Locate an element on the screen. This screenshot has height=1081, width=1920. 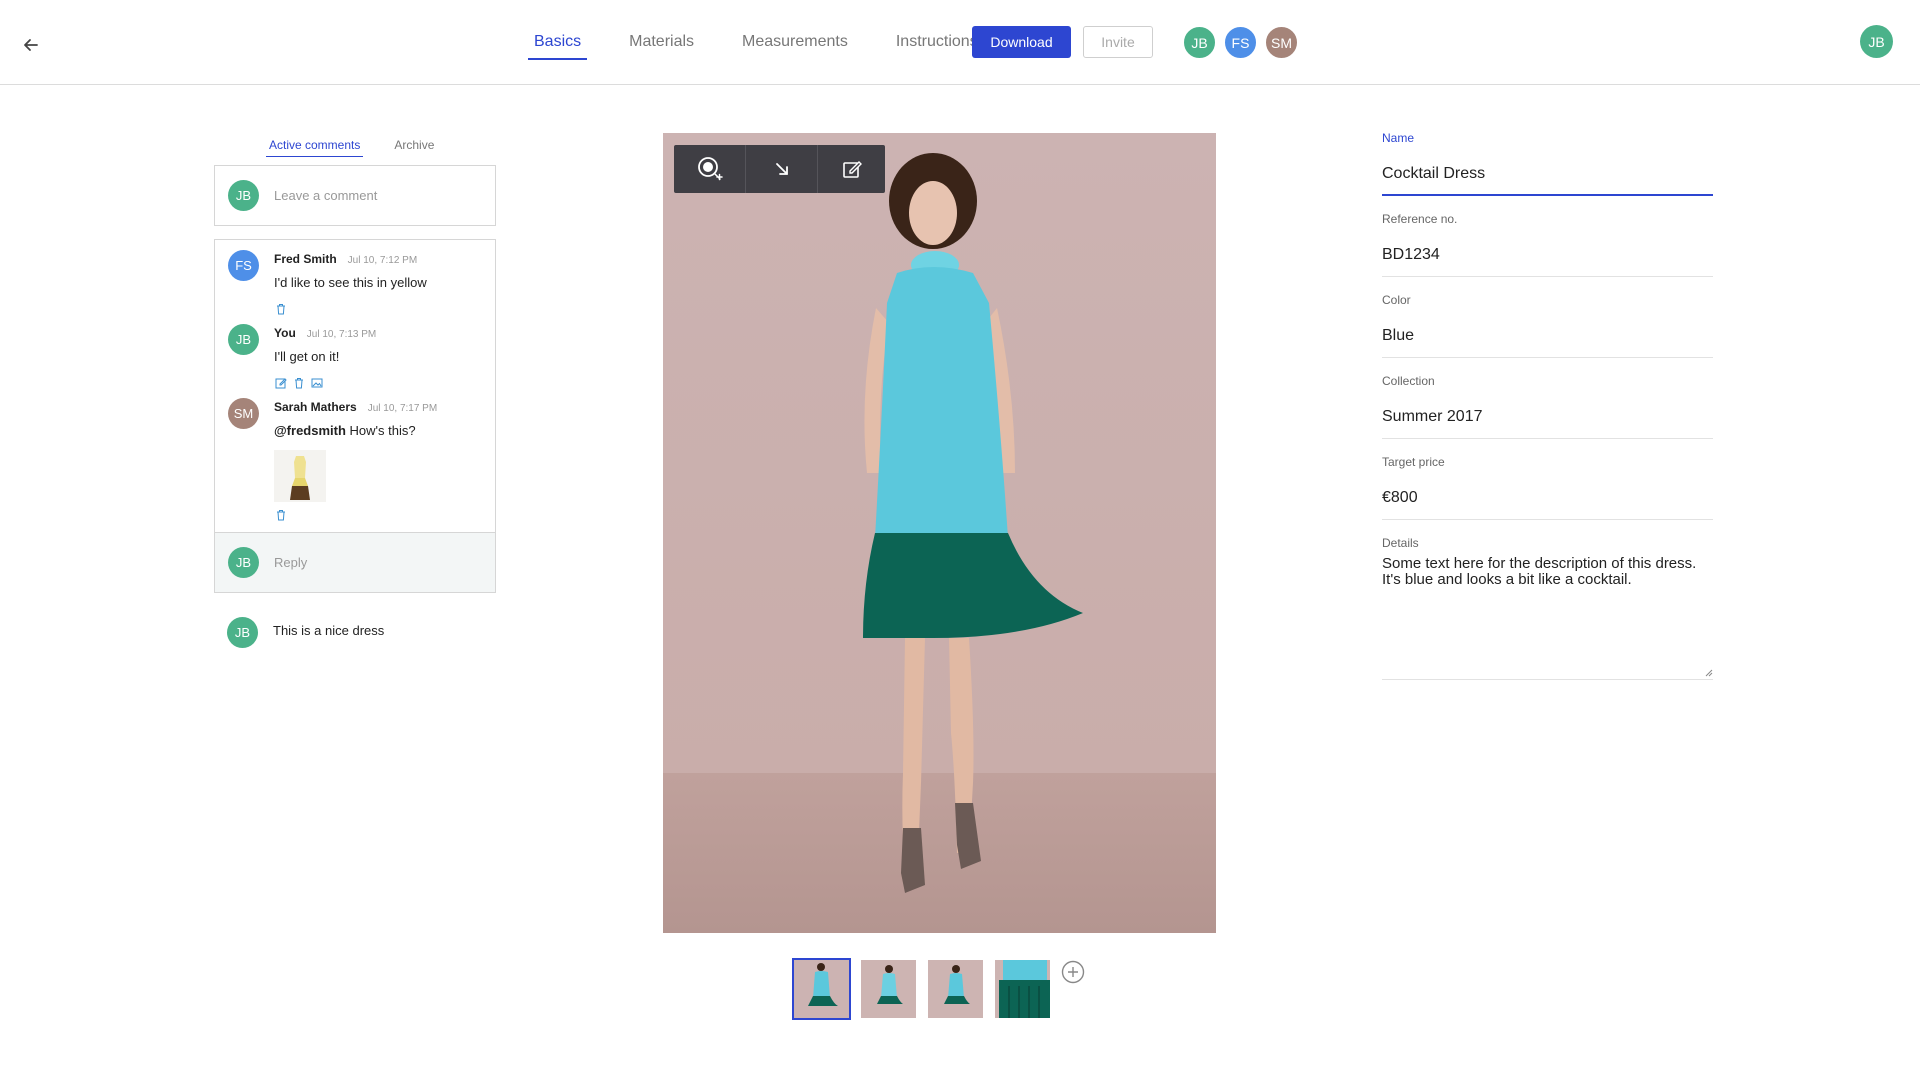
reference-field: Reference no. BD1234 is located at coordinates (1547, 244).